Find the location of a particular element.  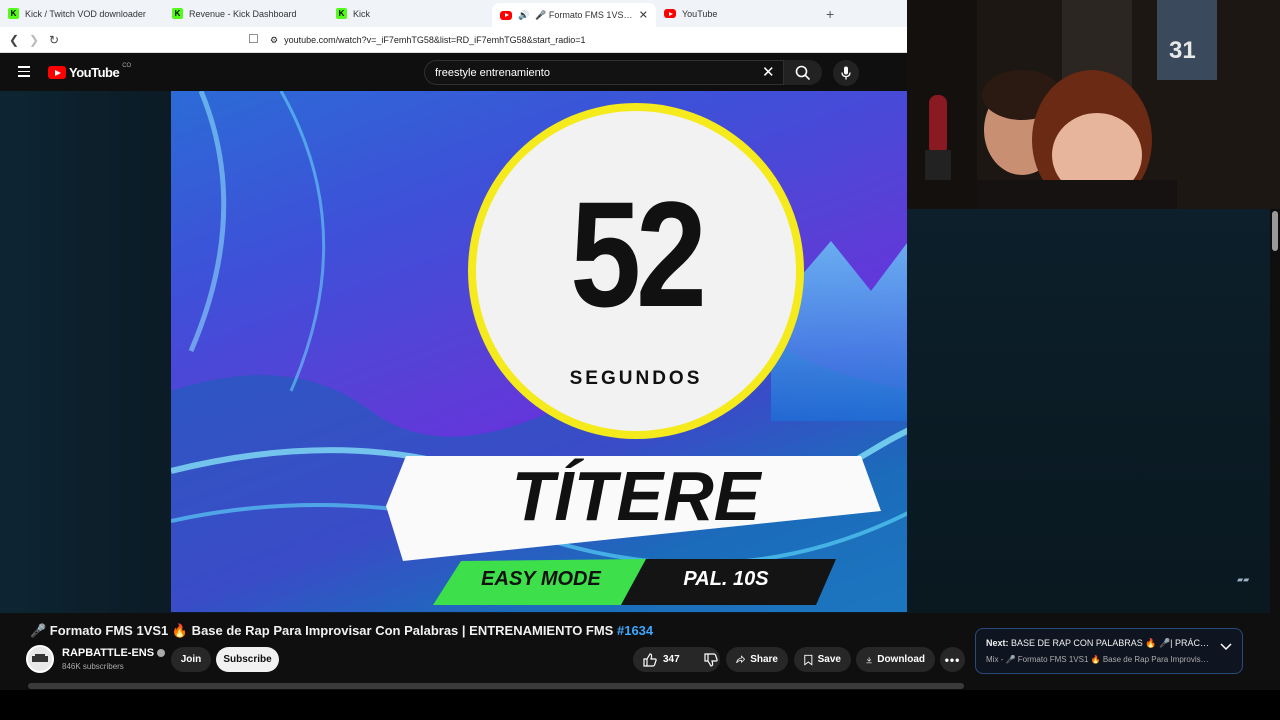

share-button: Share is located at coordinates (757, 659).